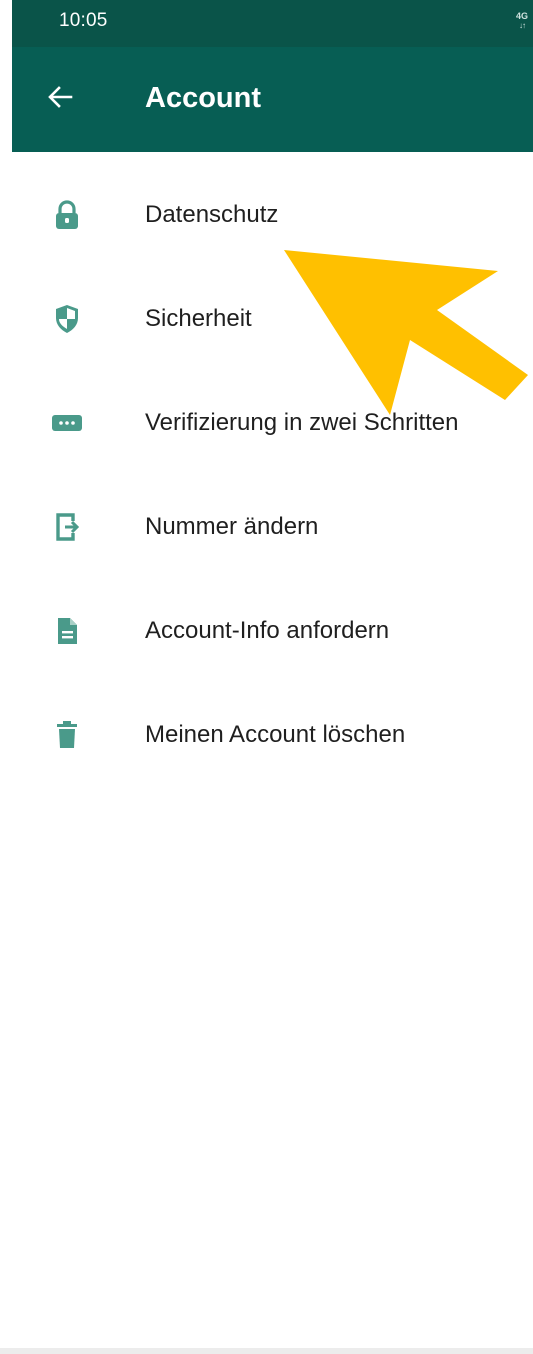 Image resolution: width=533 pixels, height=1354 pixels. What do you see at coordinates (83, 20) in the screenshot?
I see `status-time: 10:05` at bounding box center [83, 20].